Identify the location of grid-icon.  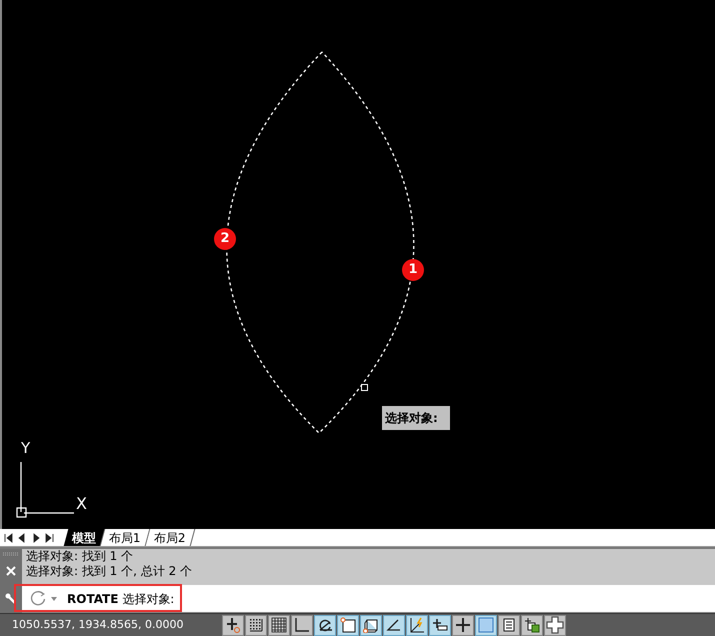
(279, 625).